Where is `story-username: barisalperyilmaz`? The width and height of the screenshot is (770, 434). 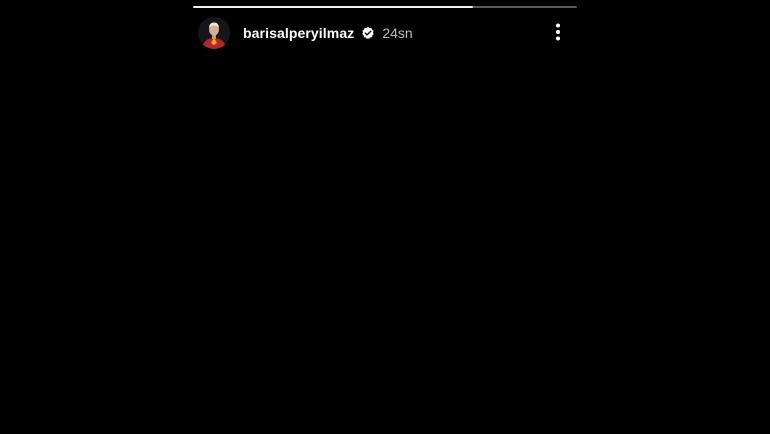 story-username: barisalperyilmaz is located at coordinates (298, 33).